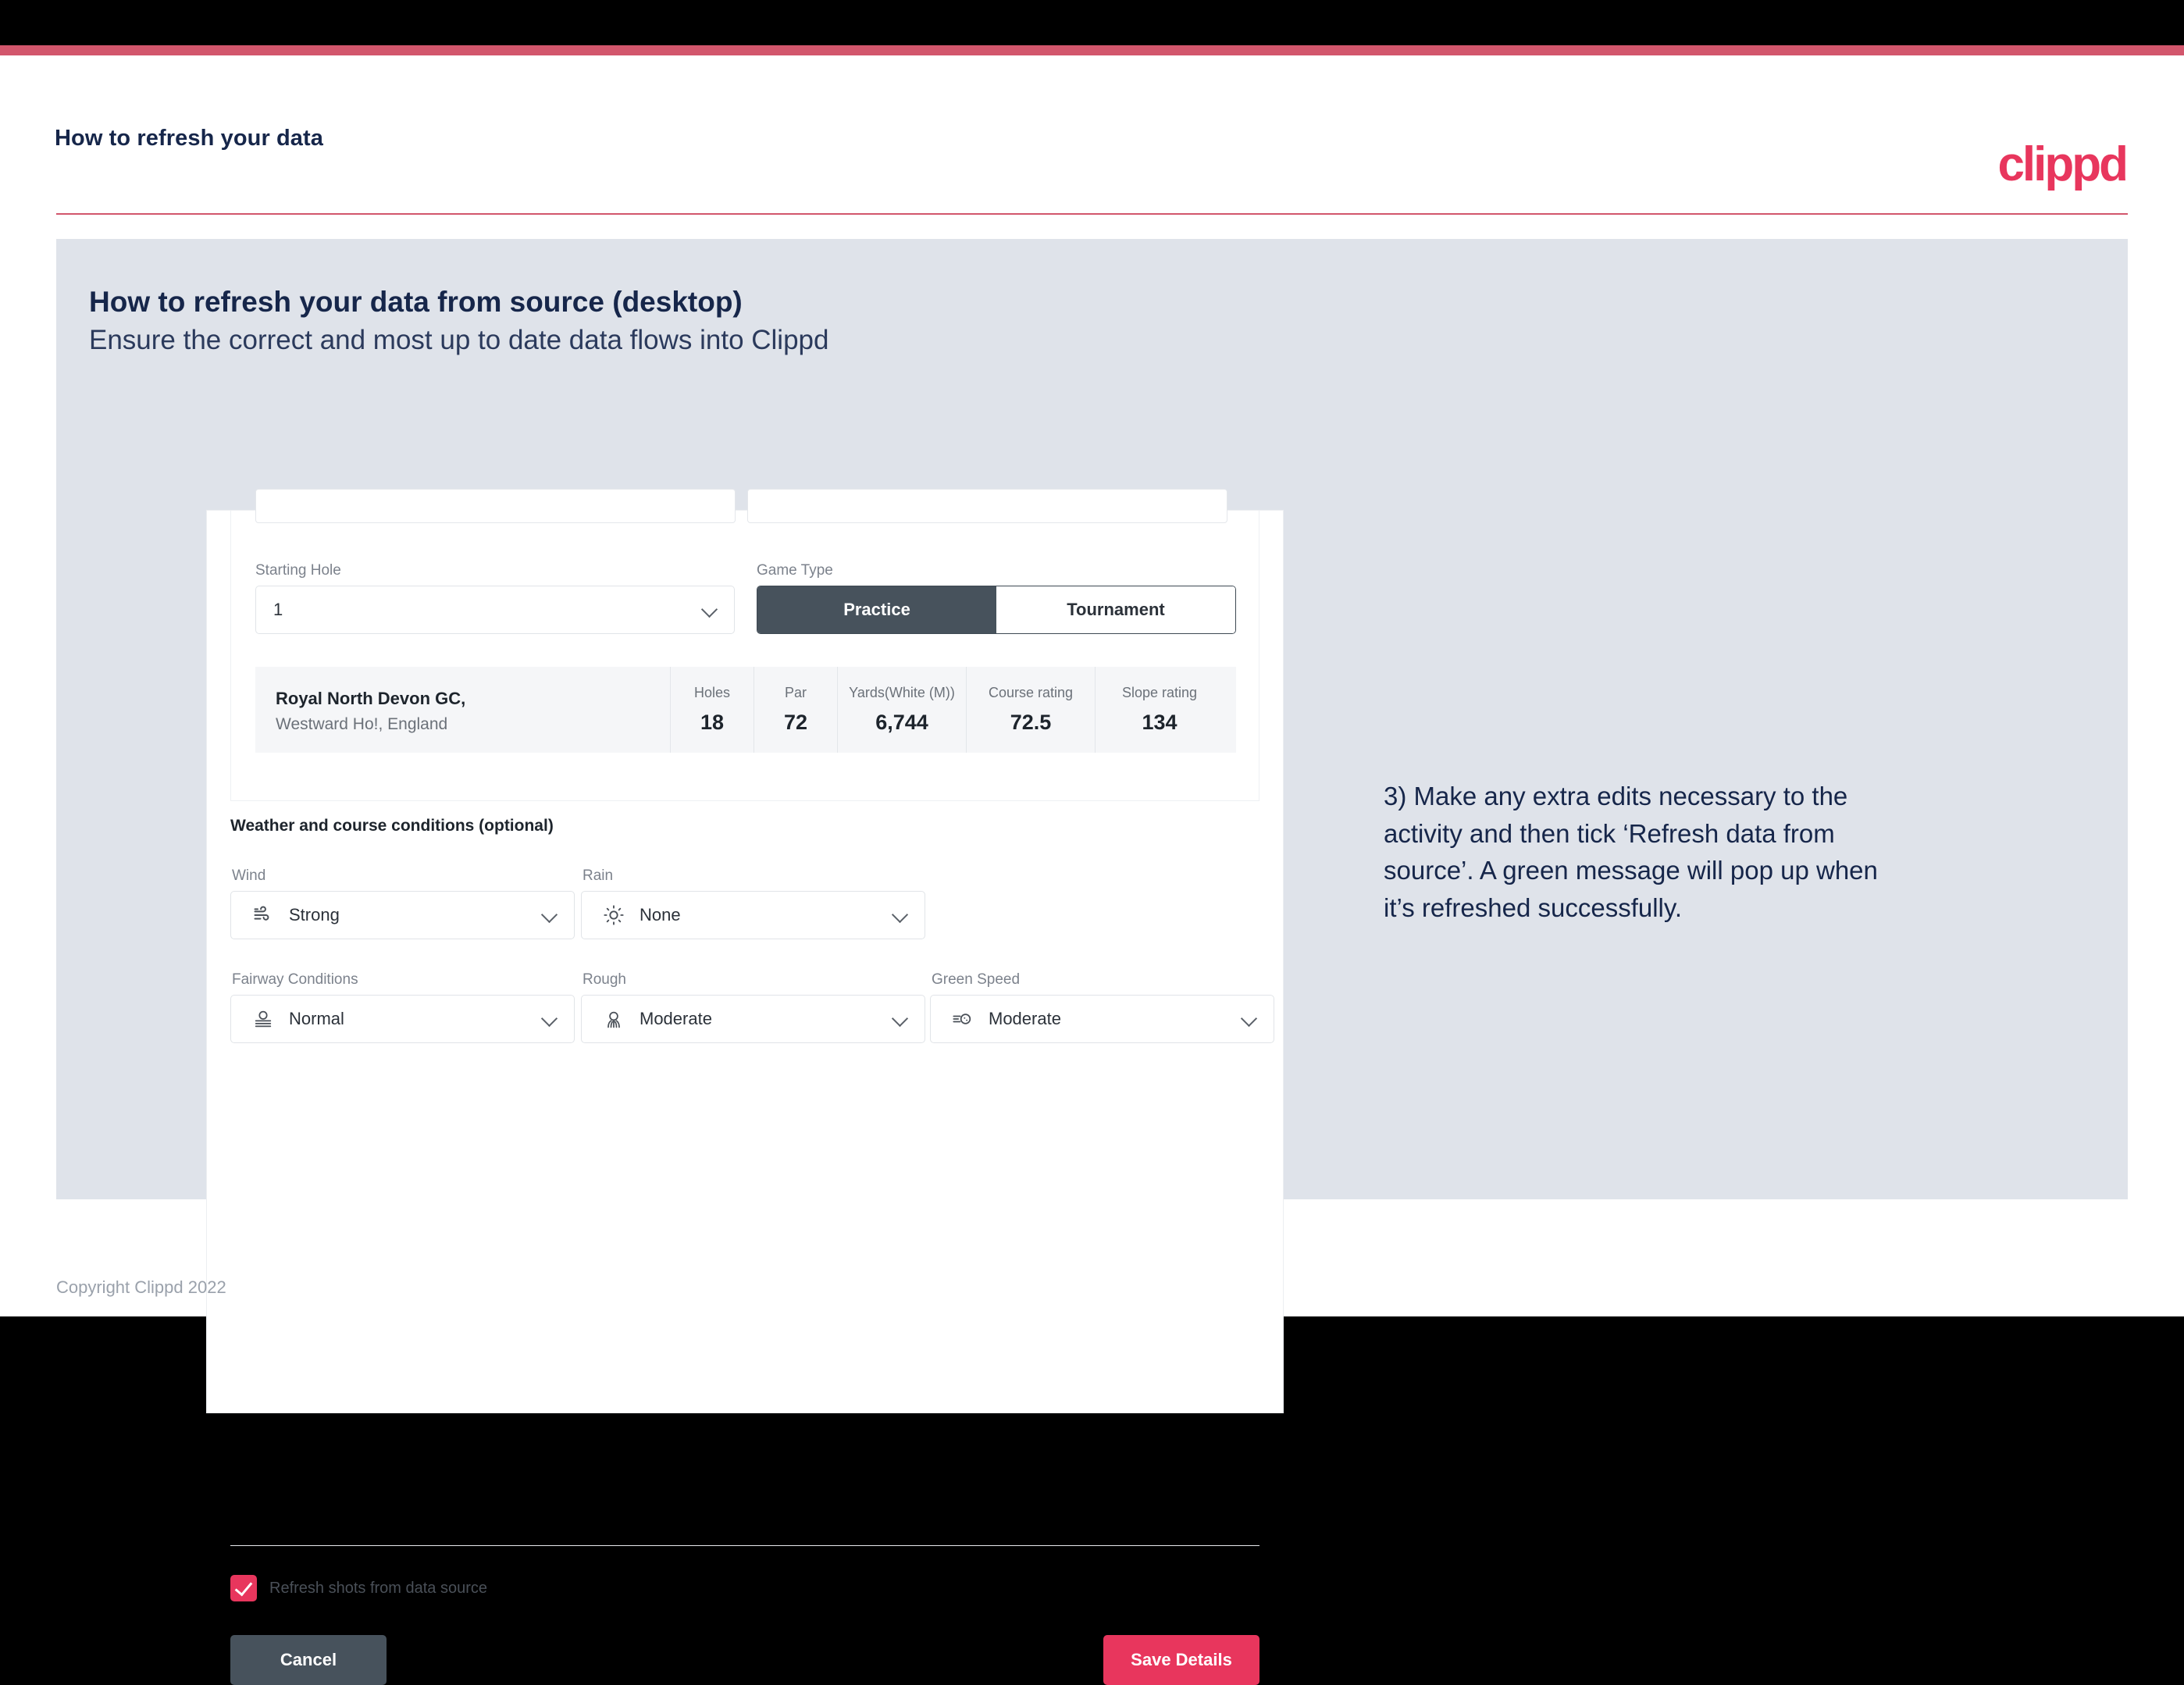 The width and height of the screenshot is (2184, 1685). What do you see at coordinates (987, 506) in the screenshot?
I see `clipped-input-right` at bounding box center [987, 506].